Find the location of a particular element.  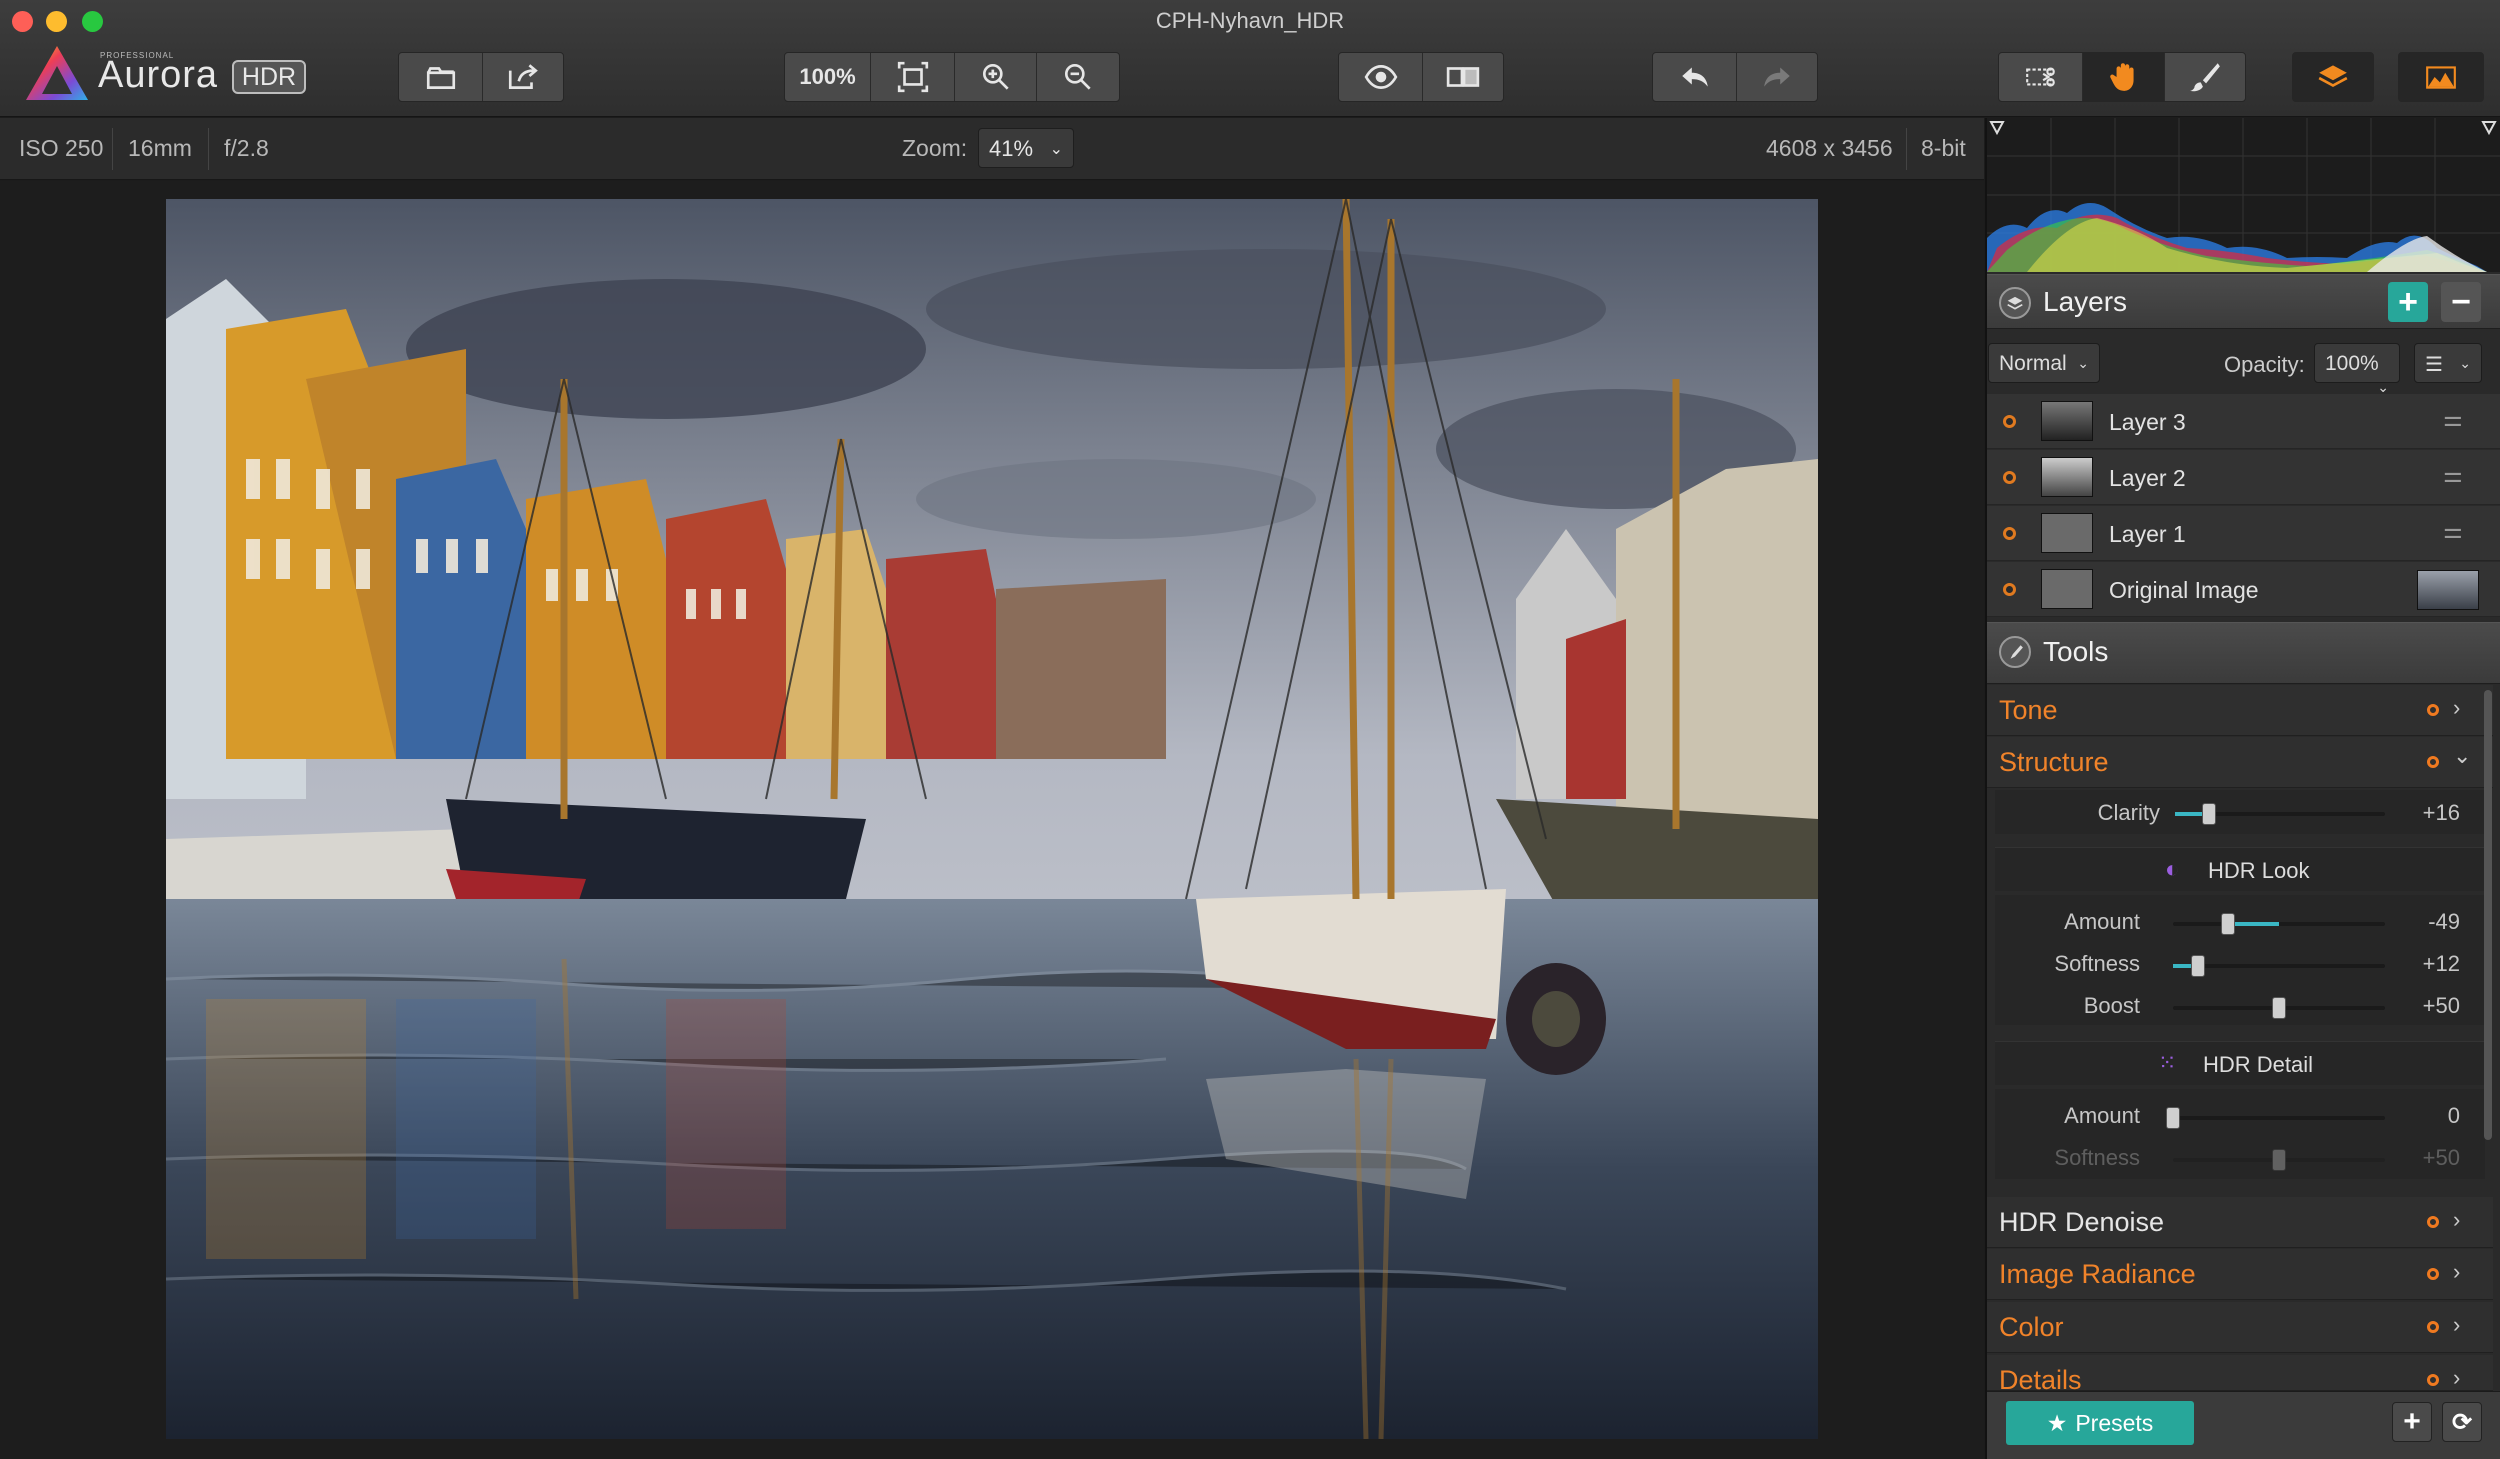

minus-icon: − is located at coordinates (2461, 301).